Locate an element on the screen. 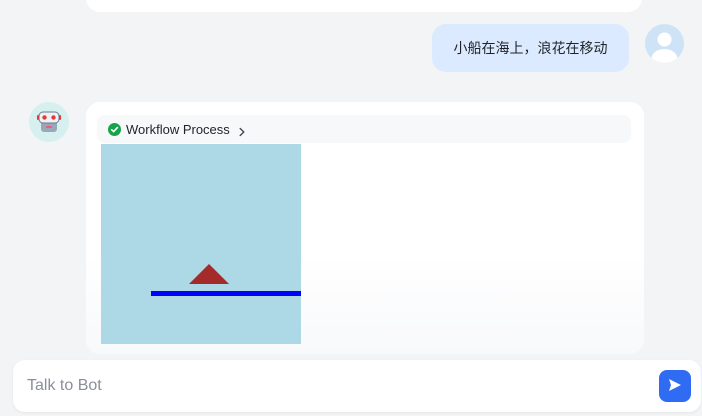  wave-line is located at coordinates (226, 293).